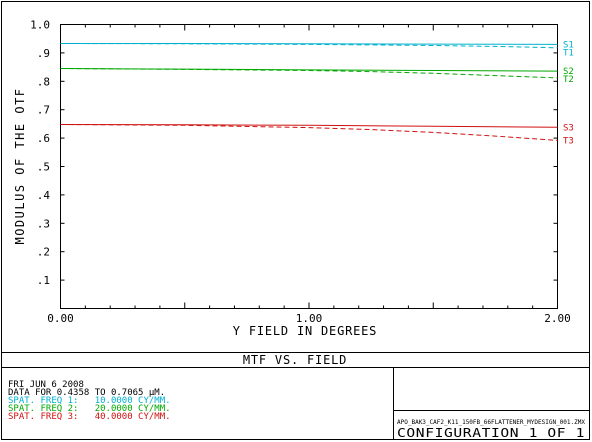 The width and height of the screenshot is (592, 442). What do you see at coordinates (89, 417) in the screenshot?
I see `info-freq-3: SPAT. FREQ 3: 40.0000 CY/MM.` at bounding box center [89, 417].